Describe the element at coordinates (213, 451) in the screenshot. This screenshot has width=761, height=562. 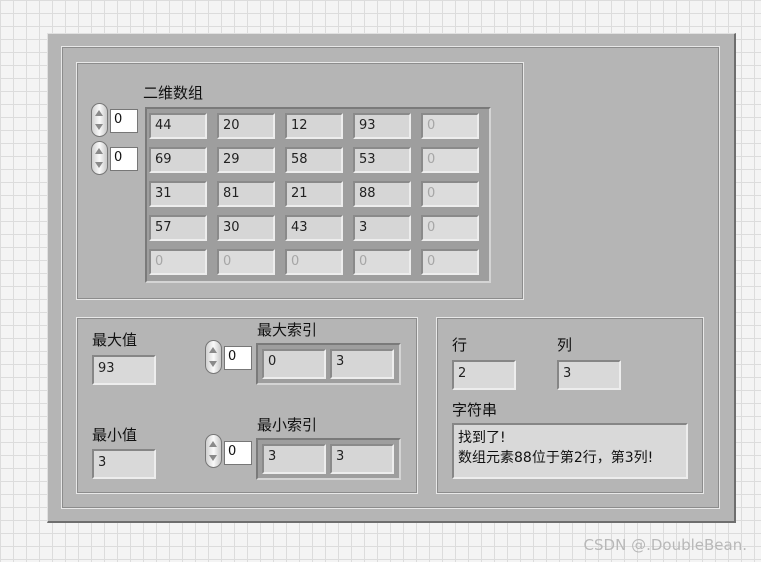
I see `min-index-spinner` at that location.